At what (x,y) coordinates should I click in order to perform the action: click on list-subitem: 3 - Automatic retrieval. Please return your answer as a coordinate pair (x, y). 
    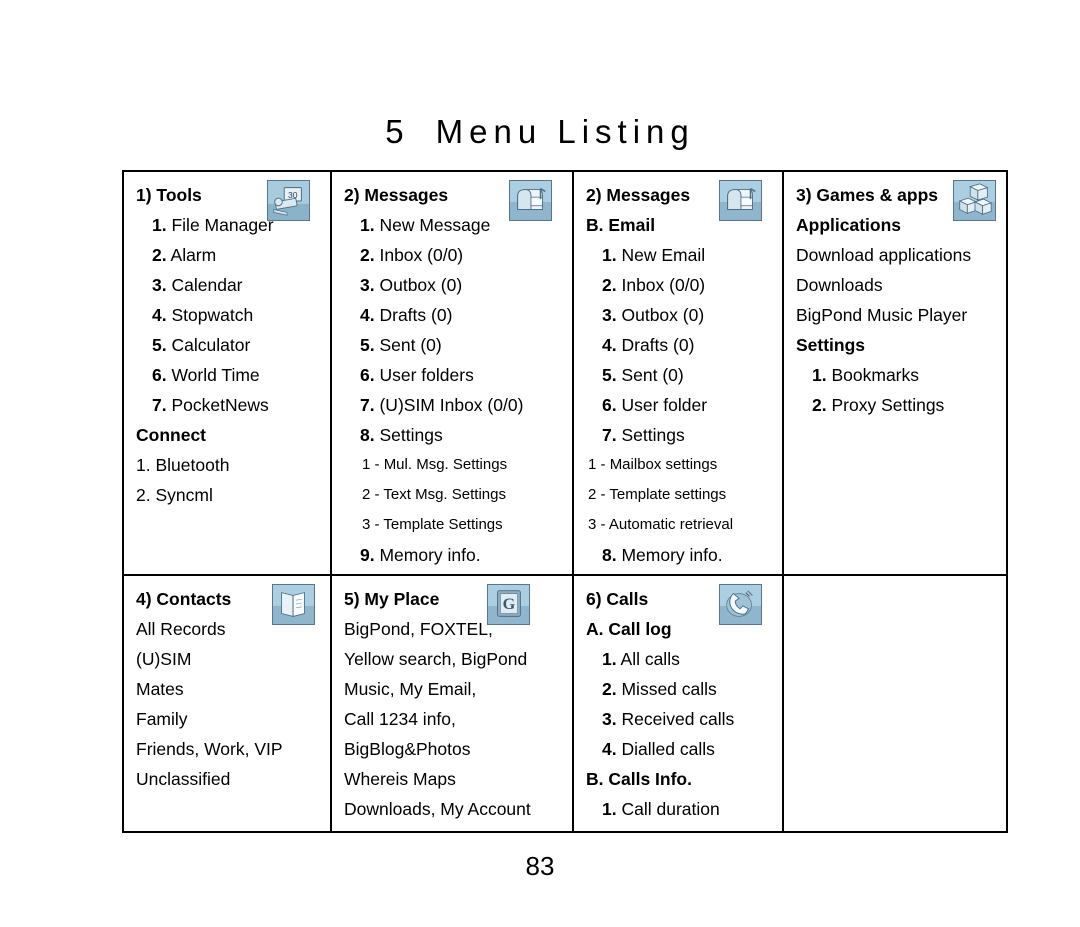
    Looking at the image, I should click on (681, 525).